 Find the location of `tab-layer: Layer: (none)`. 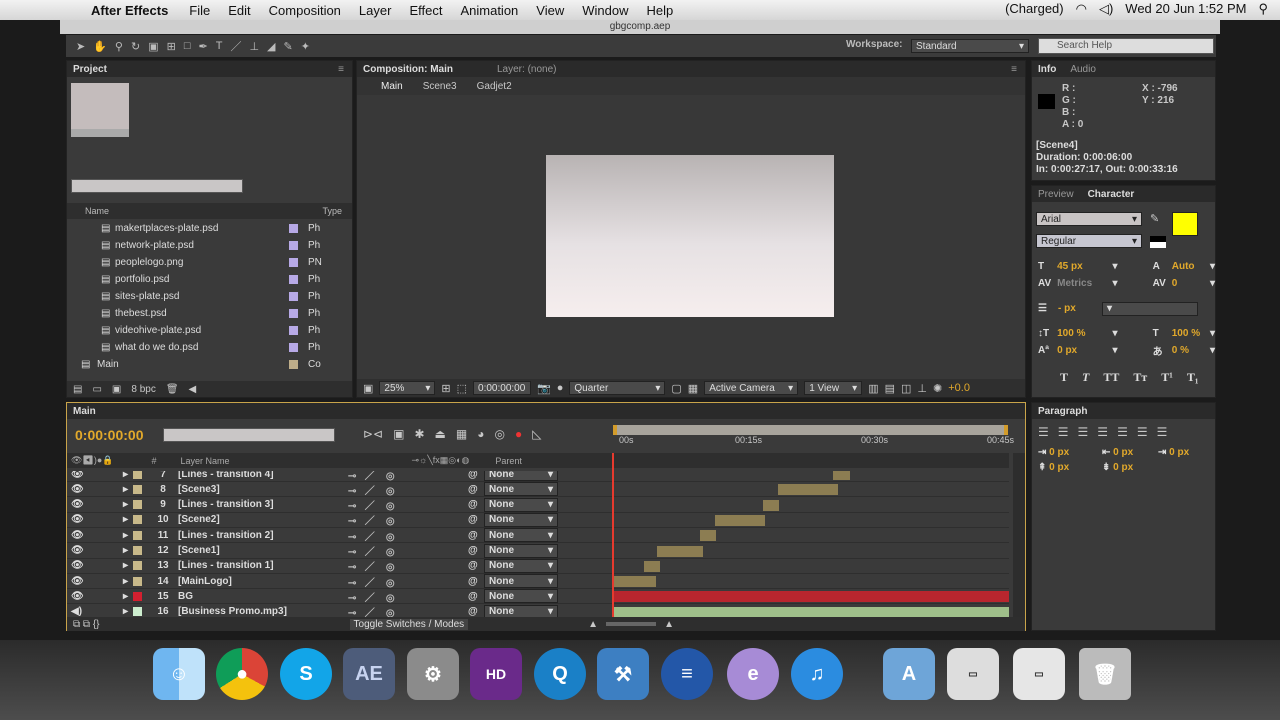

tab-layer: Layer: (none) is located at coordinates (526, 69).